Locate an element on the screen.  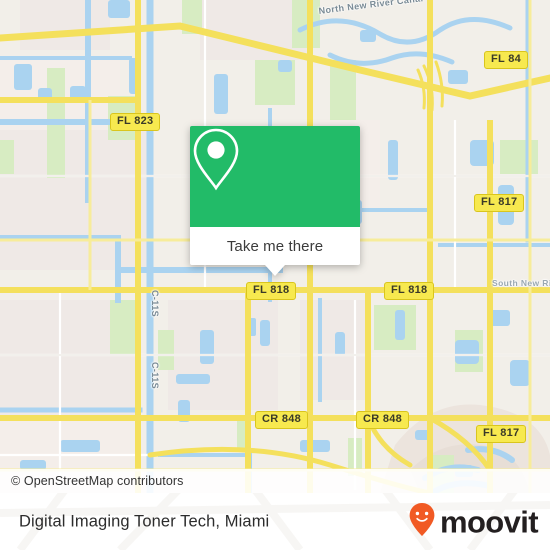
road-shield-fl-84: FL 84 is located at coordinates (506, 60).